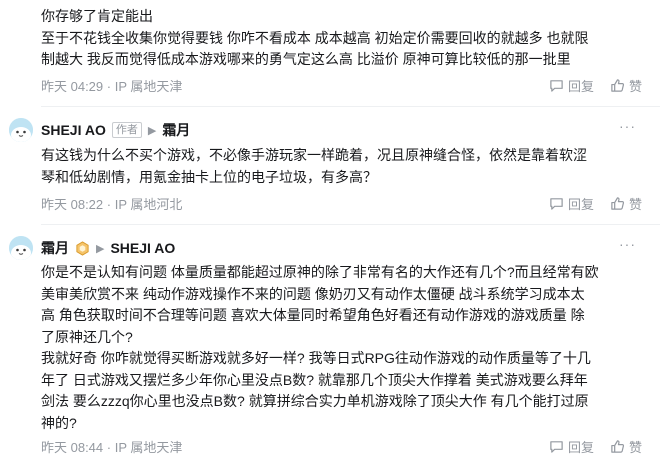 The image size is (660, 469). Describe the element at coordinates (72, 86) in the screenshot. I see `comment-time: 昨天 04:29` at that location.